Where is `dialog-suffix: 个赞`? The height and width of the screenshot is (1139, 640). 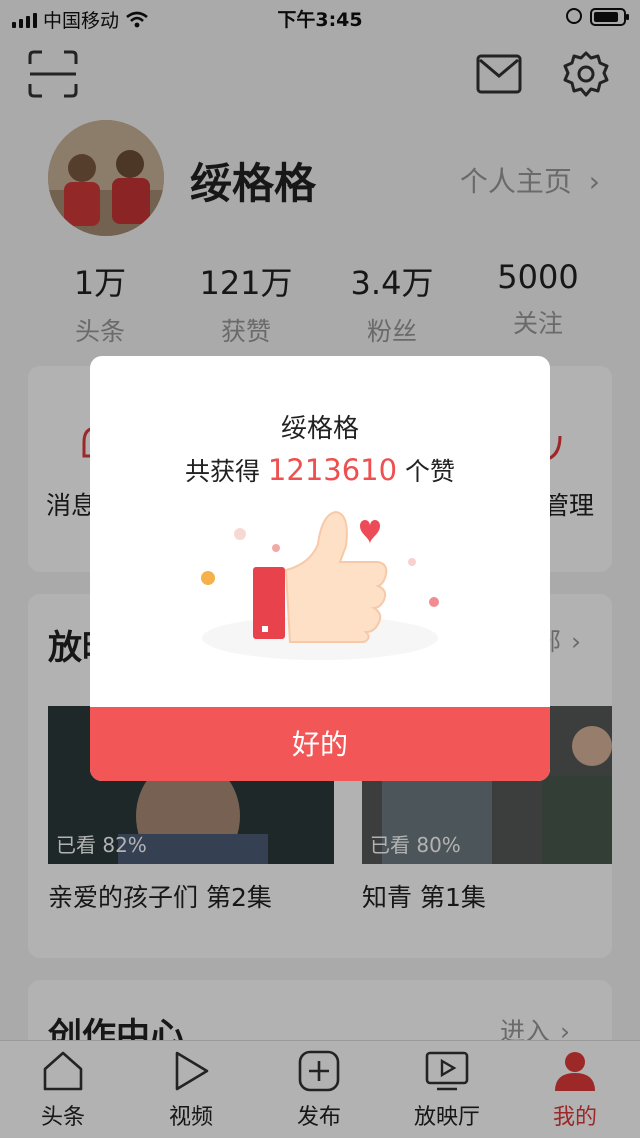
dialog-suffix: 个赞 is located at coordinates (430, 471).